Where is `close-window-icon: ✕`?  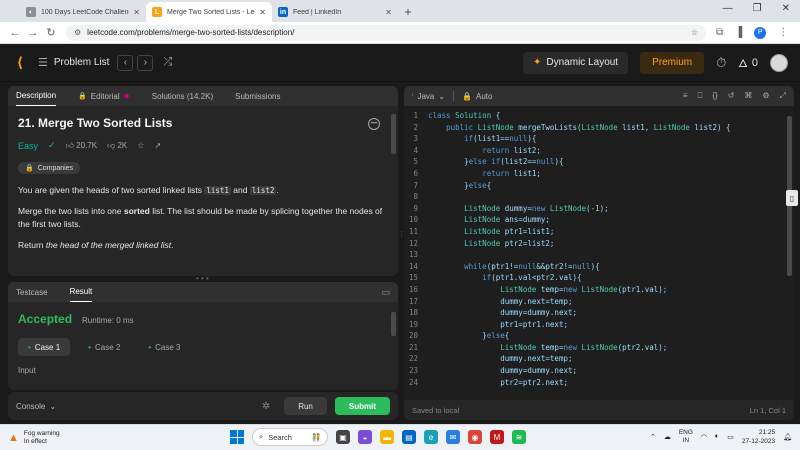
close-window-icon: ✕ is located at coordinates (786, 8).